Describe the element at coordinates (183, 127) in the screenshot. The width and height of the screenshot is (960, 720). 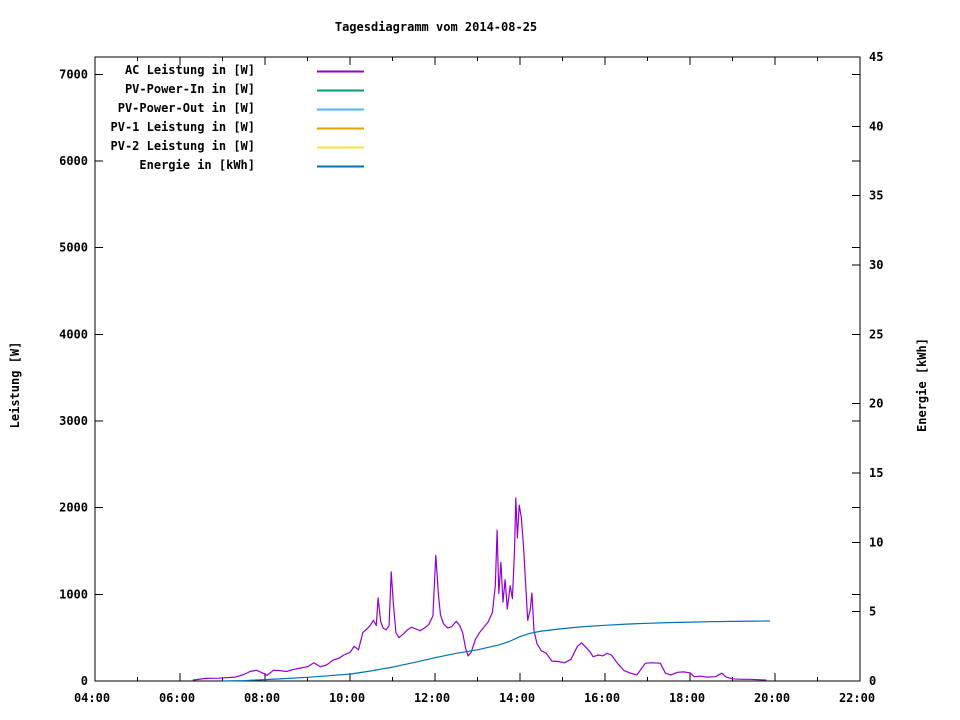
I see `legend-label: PV-1 Leistung in [W]` at that location.